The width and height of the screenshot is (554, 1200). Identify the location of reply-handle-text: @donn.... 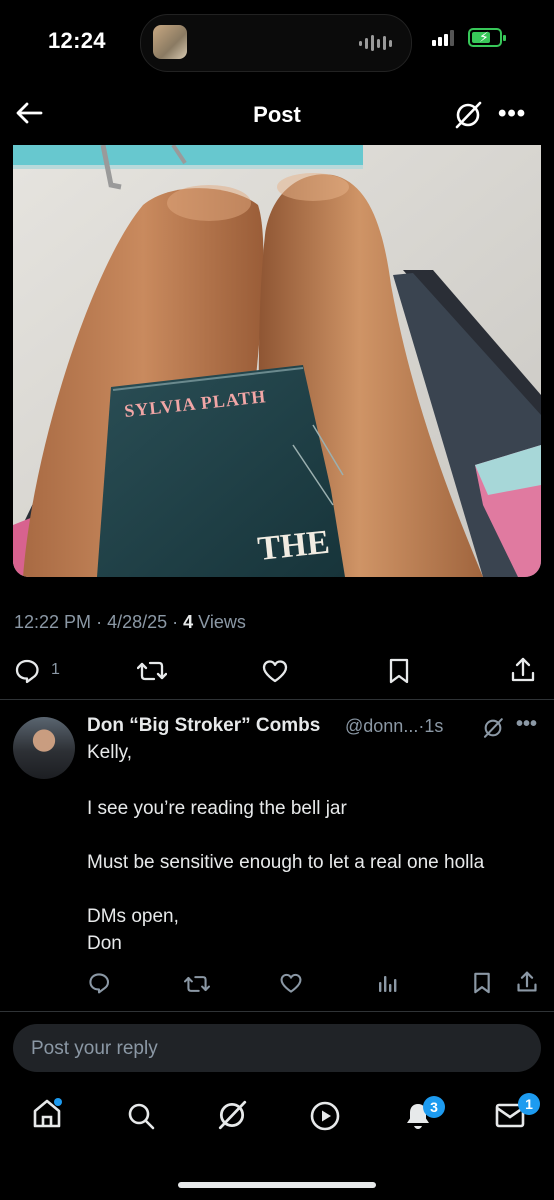
(382, 726).